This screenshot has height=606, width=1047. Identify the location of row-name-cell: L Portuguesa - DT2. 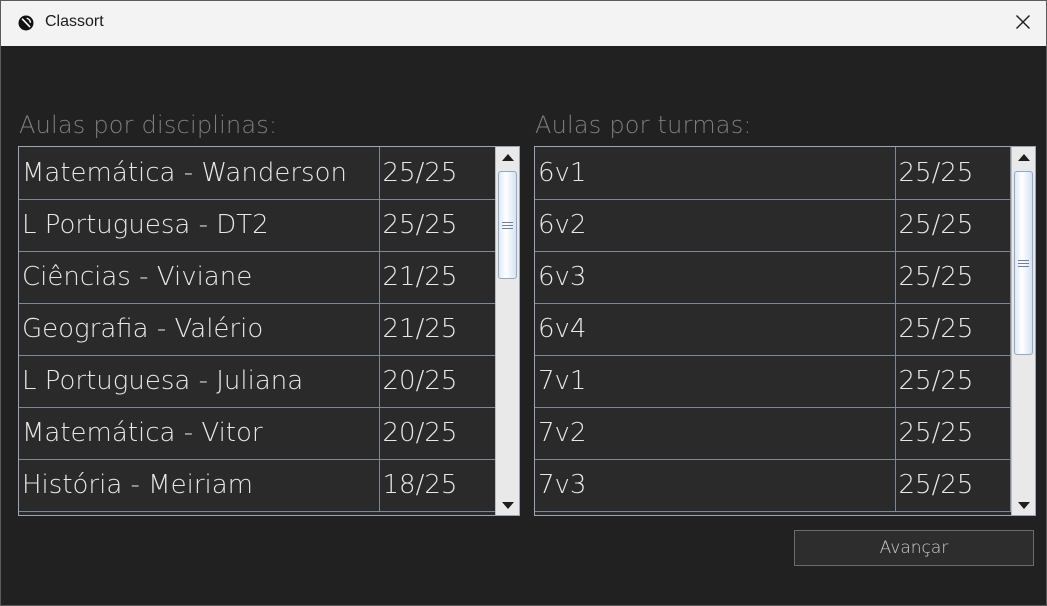
(199, 225).